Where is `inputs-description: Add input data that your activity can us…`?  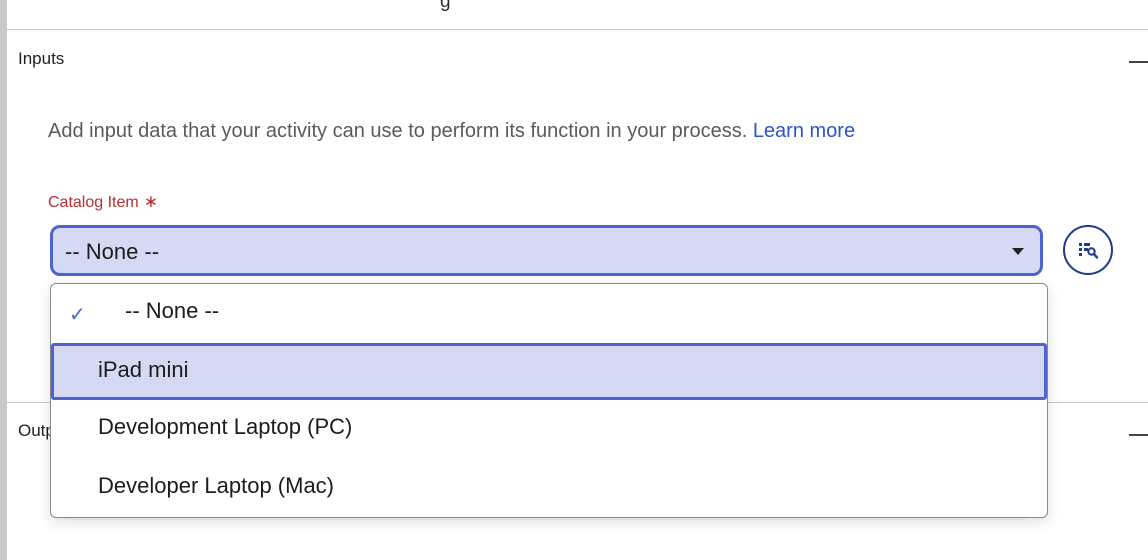 inputs-description: Add input data that your activity can us… is located at coordinates (451, 131).